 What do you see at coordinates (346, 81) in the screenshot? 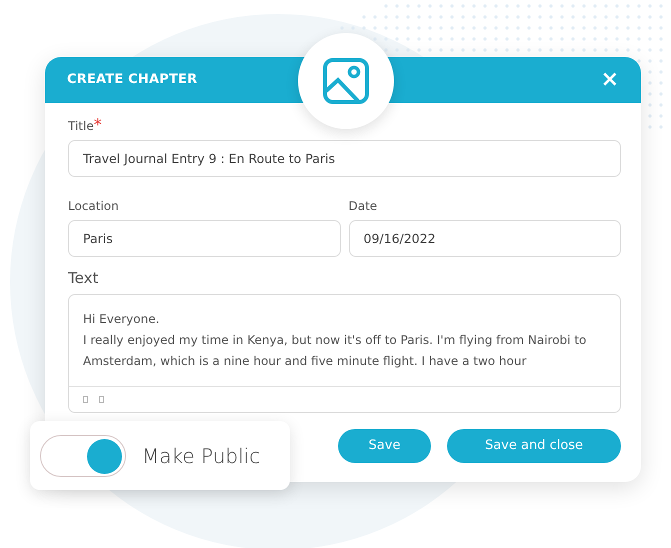
I see `image-icon` at bounding box center [346, 81].